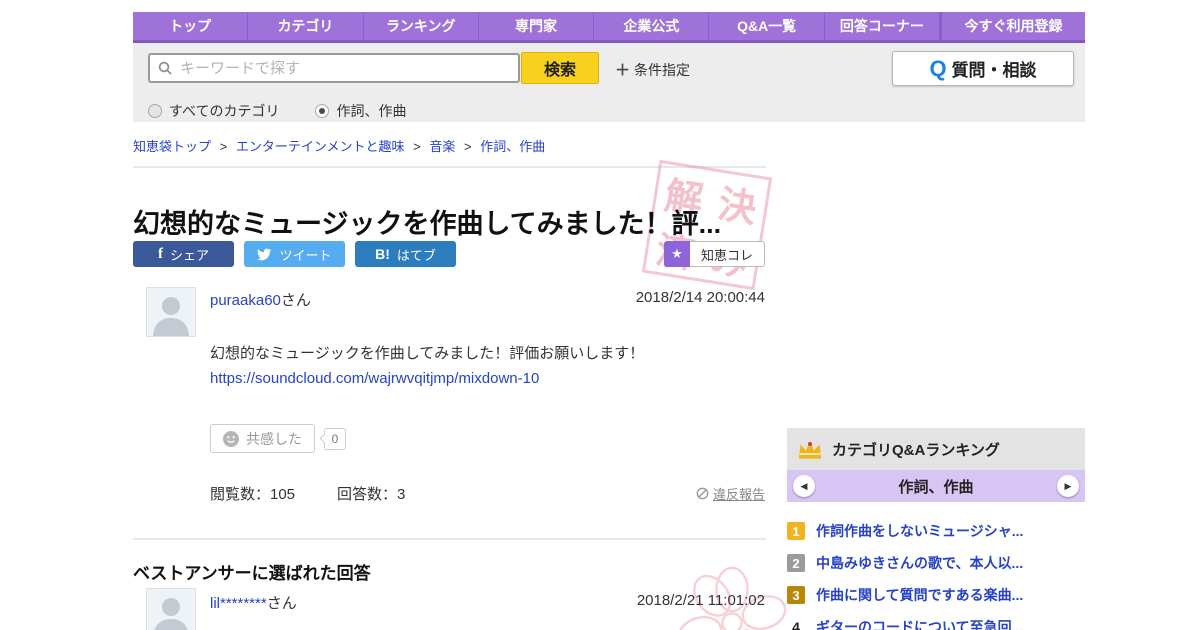 Image resolution: width=1200 pixels, height=630 pixels. I want to click on rank-3-badge: 3, so click(796, 595).